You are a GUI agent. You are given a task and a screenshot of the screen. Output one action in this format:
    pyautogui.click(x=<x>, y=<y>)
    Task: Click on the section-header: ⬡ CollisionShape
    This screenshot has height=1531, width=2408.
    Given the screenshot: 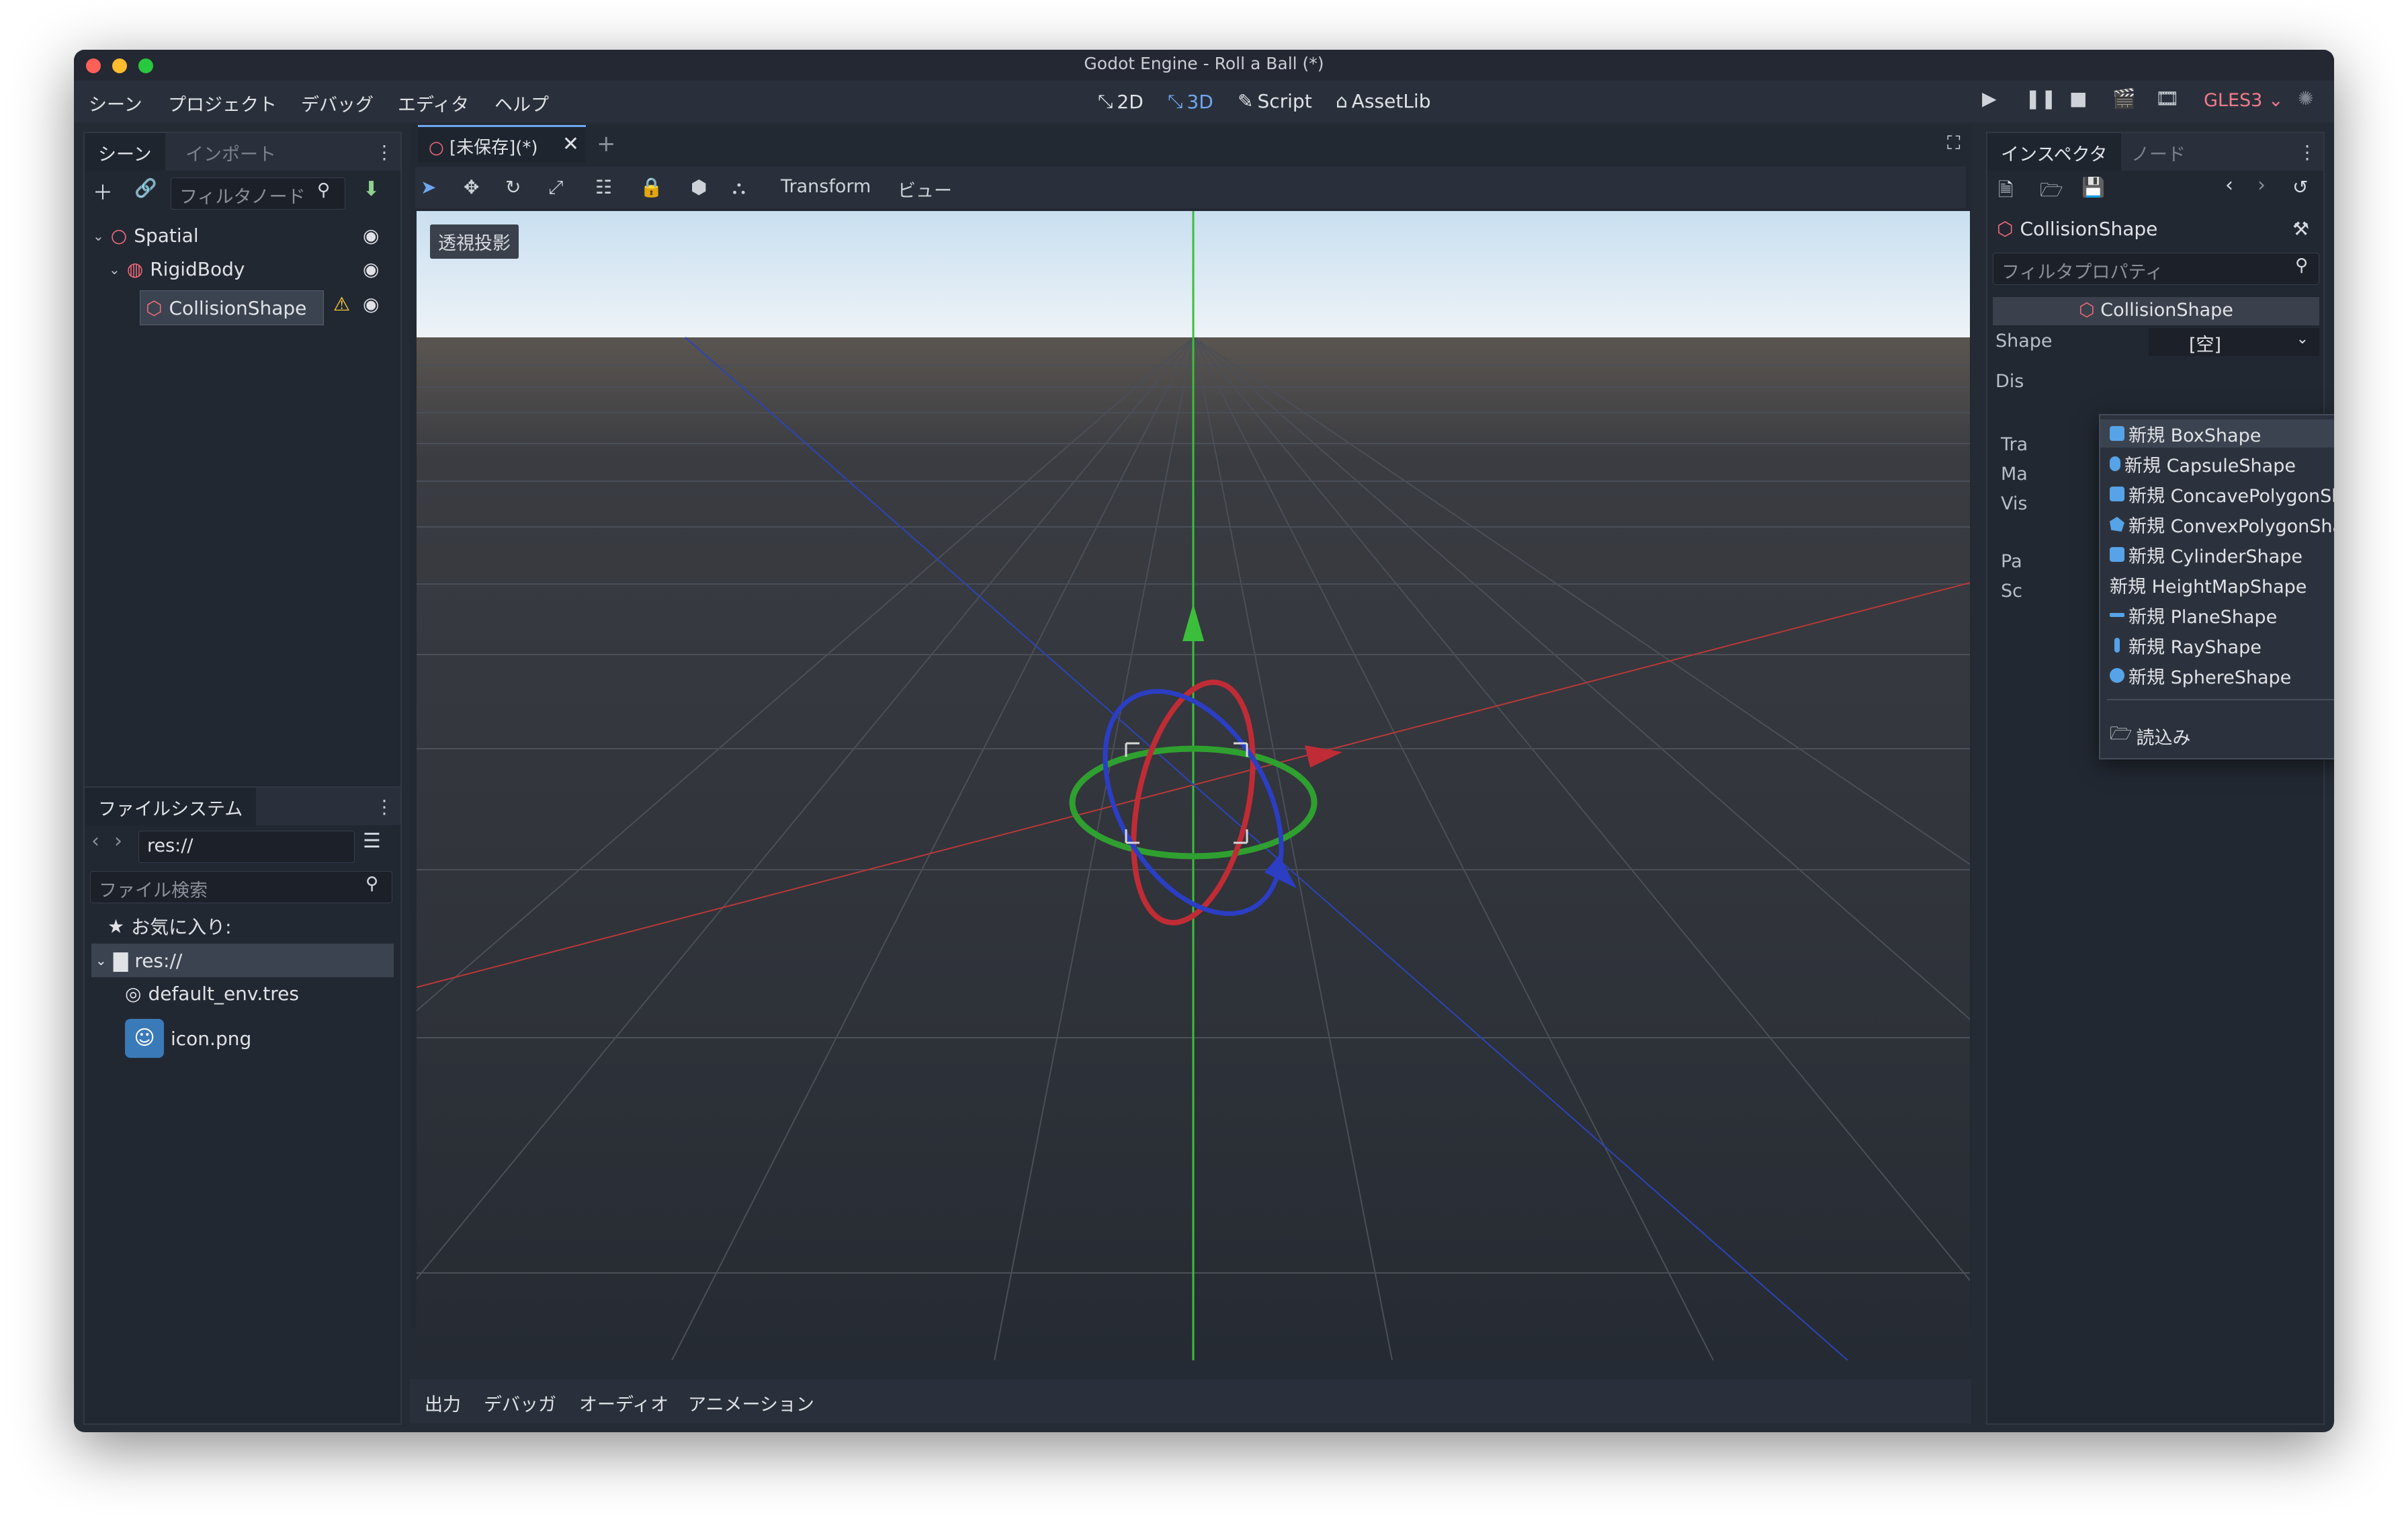 What is the action you would take?
    pyautogui.click(x=2156, y=311)
    